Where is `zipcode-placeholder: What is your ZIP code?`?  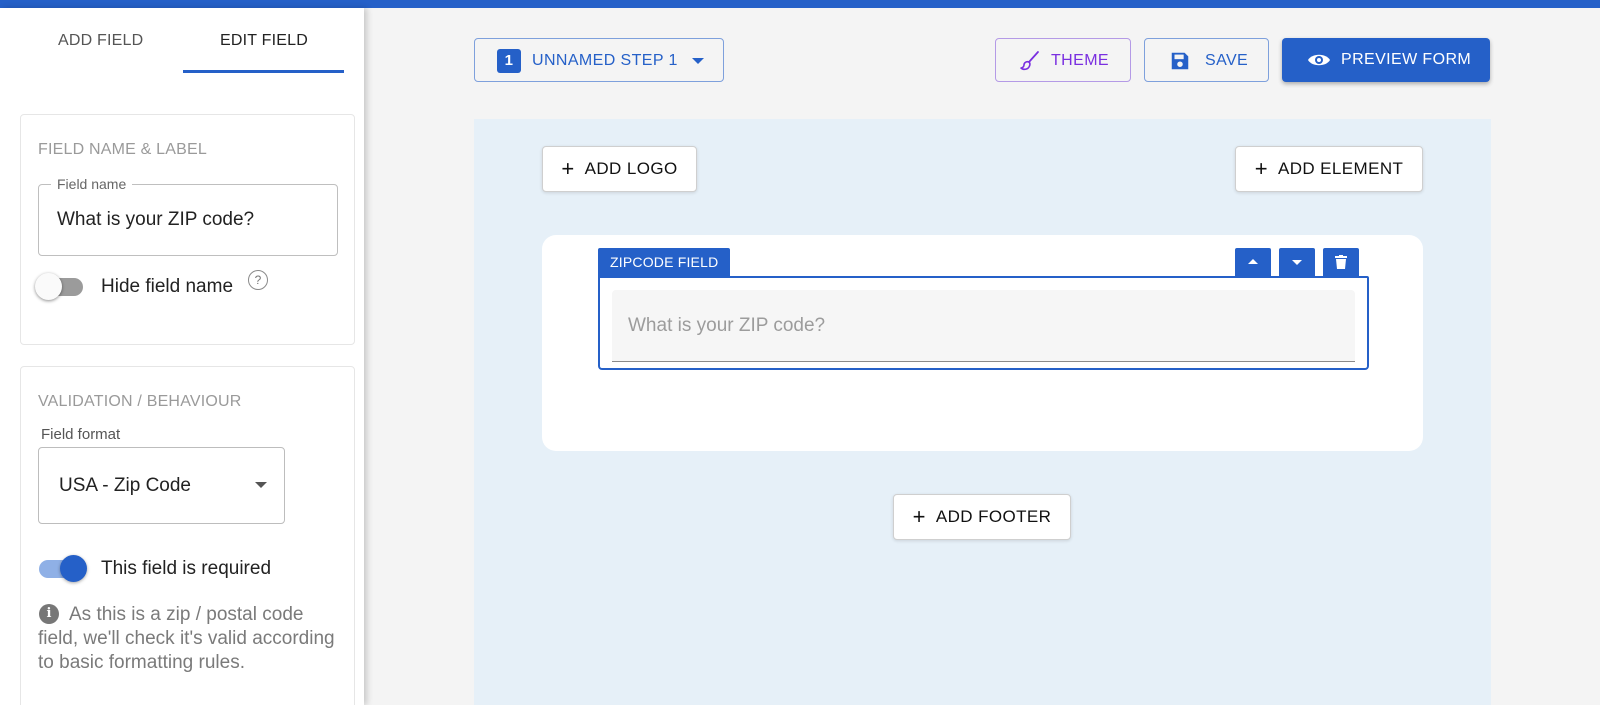
zipcode-placeholder: What is your ZIP code? is located at coordinates (727, 325).